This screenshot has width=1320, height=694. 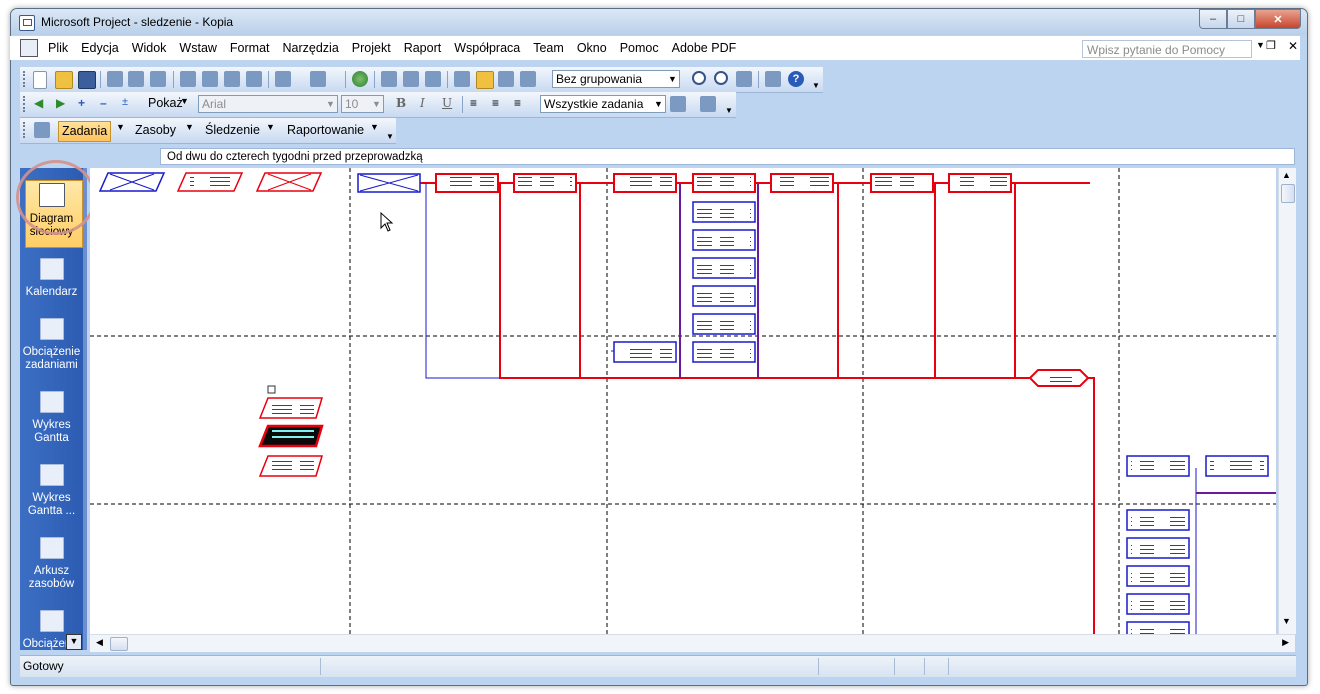 I want to click on copy-icon, so click(x=210, y=79).